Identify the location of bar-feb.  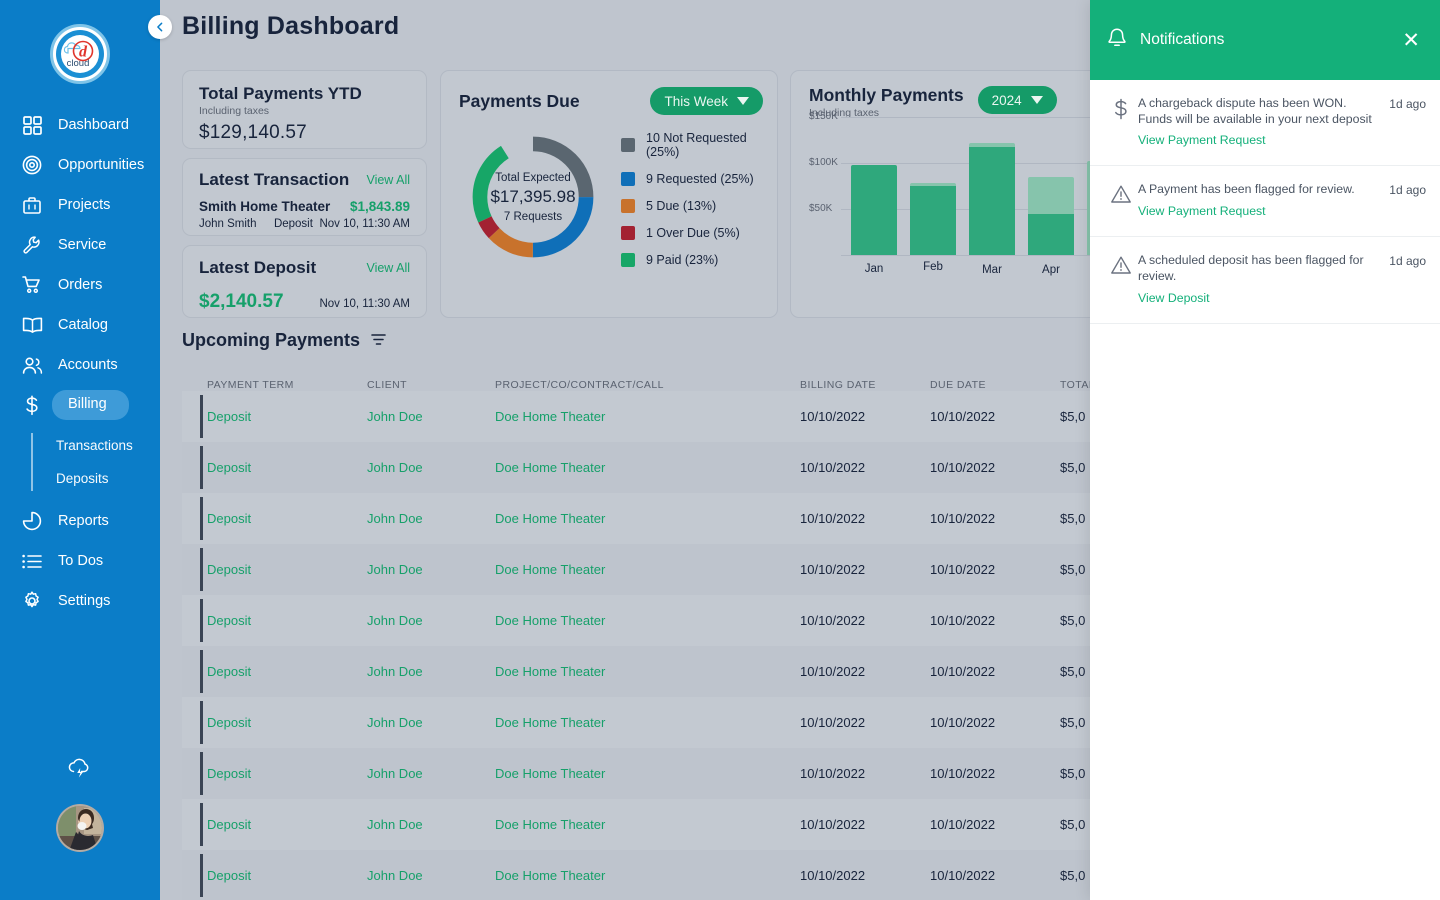
(933, 219).